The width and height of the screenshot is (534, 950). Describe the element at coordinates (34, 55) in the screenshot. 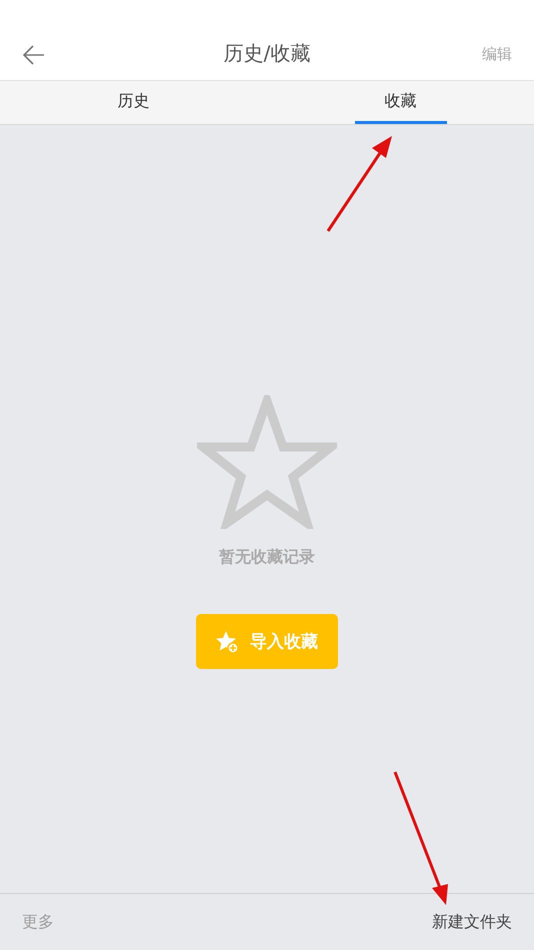

I see `back-icon` at that location.